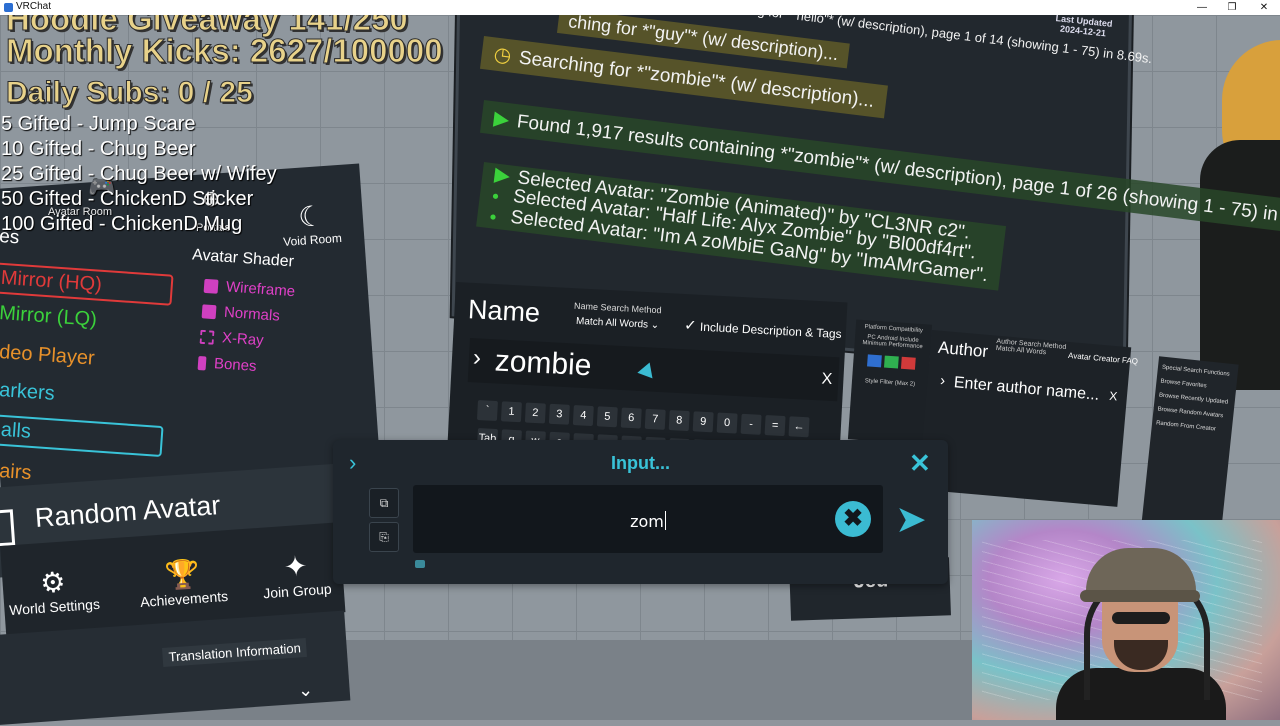  I want to click on keyboard-key: =, so click(775, 426).